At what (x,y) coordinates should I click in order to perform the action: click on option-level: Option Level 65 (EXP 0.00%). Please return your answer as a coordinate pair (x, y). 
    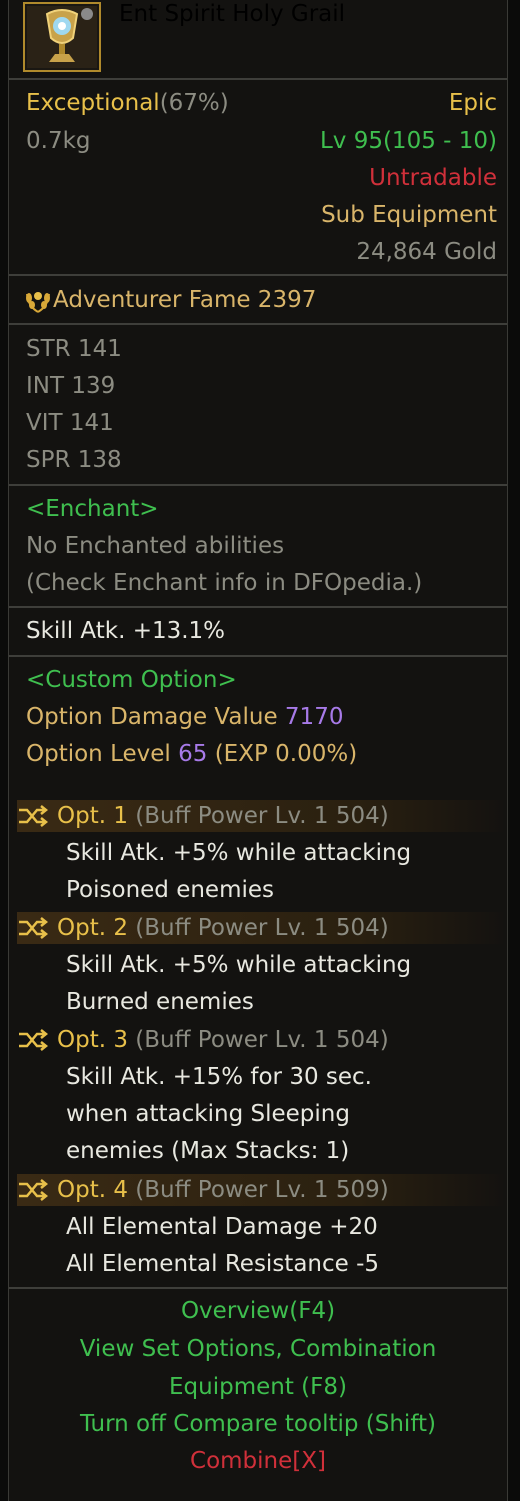
    Looking at the image, I should click on (191, 754).